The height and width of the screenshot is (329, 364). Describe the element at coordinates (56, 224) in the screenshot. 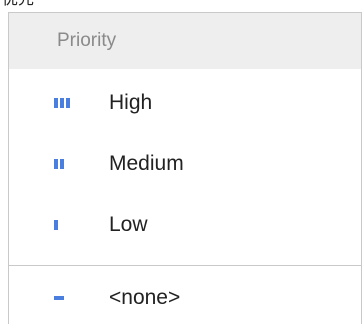

I see `priority-low-icon` at that location.